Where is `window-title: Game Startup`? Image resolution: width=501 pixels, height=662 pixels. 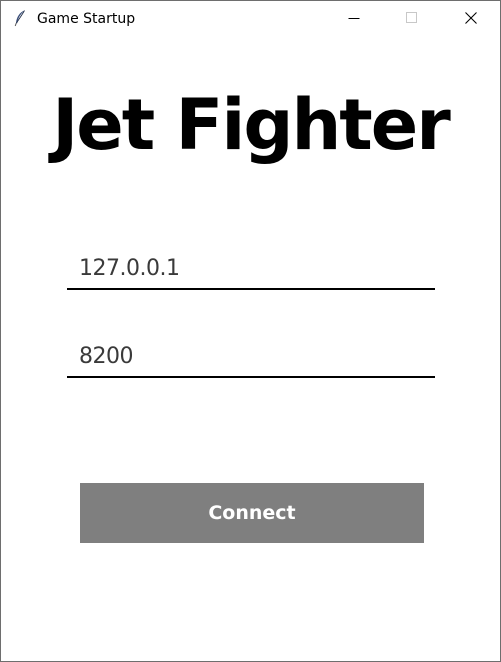
window-title: Game Startup is located at coordinates (86, 19).